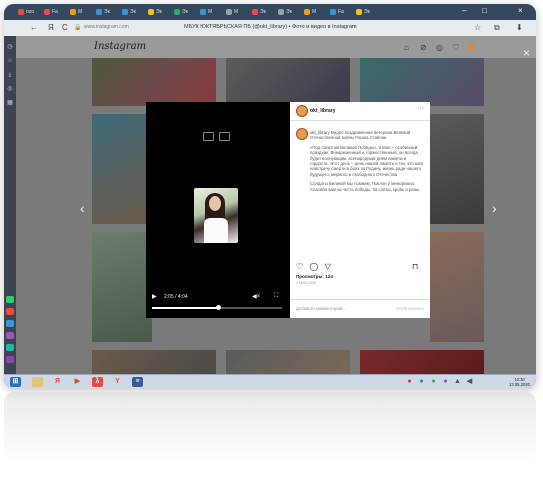  What do you see at coordinates (276, 296) in the screenshot?
I see `fullscreen-icon: ⛶` at bounding box center [276, 296].